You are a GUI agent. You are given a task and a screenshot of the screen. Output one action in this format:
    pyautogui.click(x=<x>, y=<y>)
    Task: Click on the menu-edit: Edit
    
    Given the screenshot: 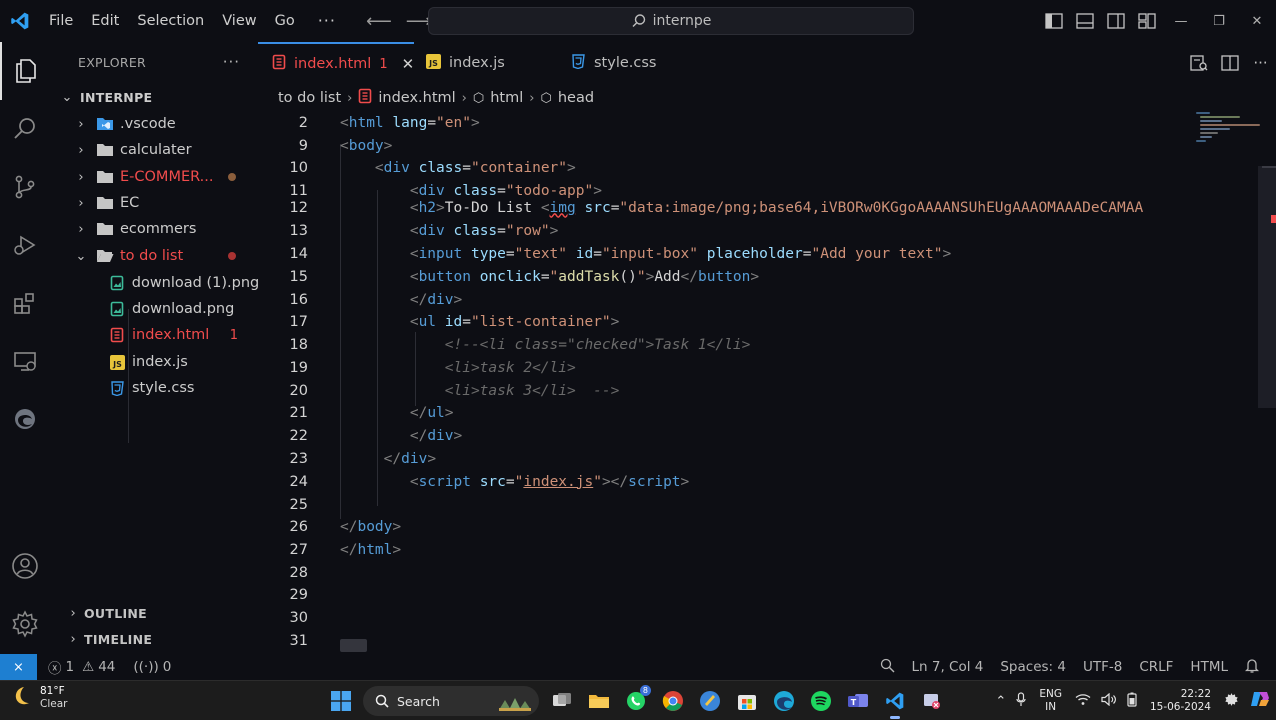 What is the action you would take?
    pyautogui.click(x=105, y=21)
    